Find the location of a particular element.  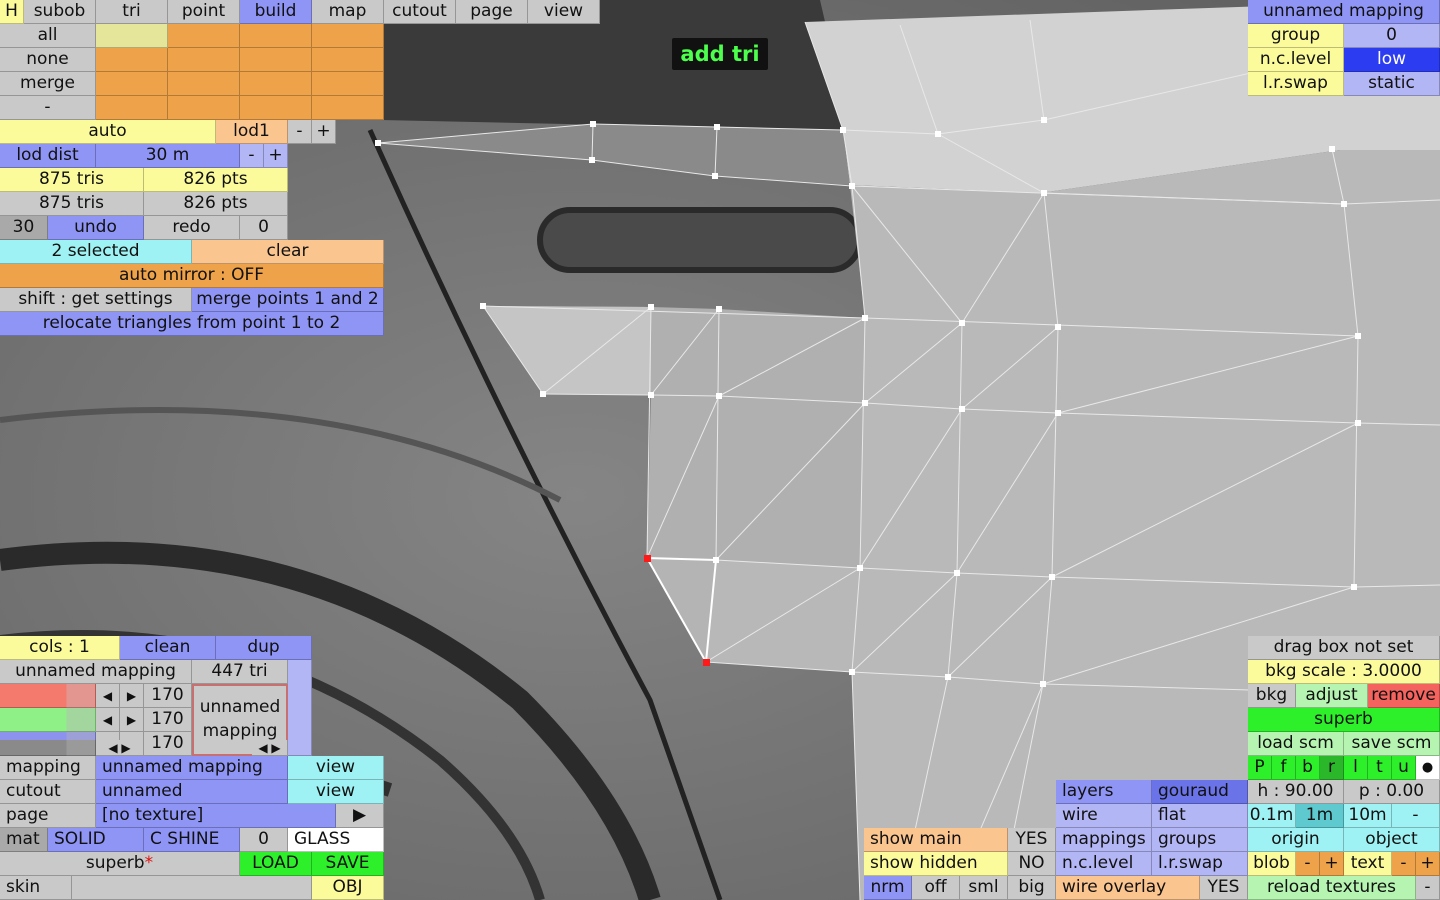

green-left-arrow: ◀ is located at coordinates (108, 720).